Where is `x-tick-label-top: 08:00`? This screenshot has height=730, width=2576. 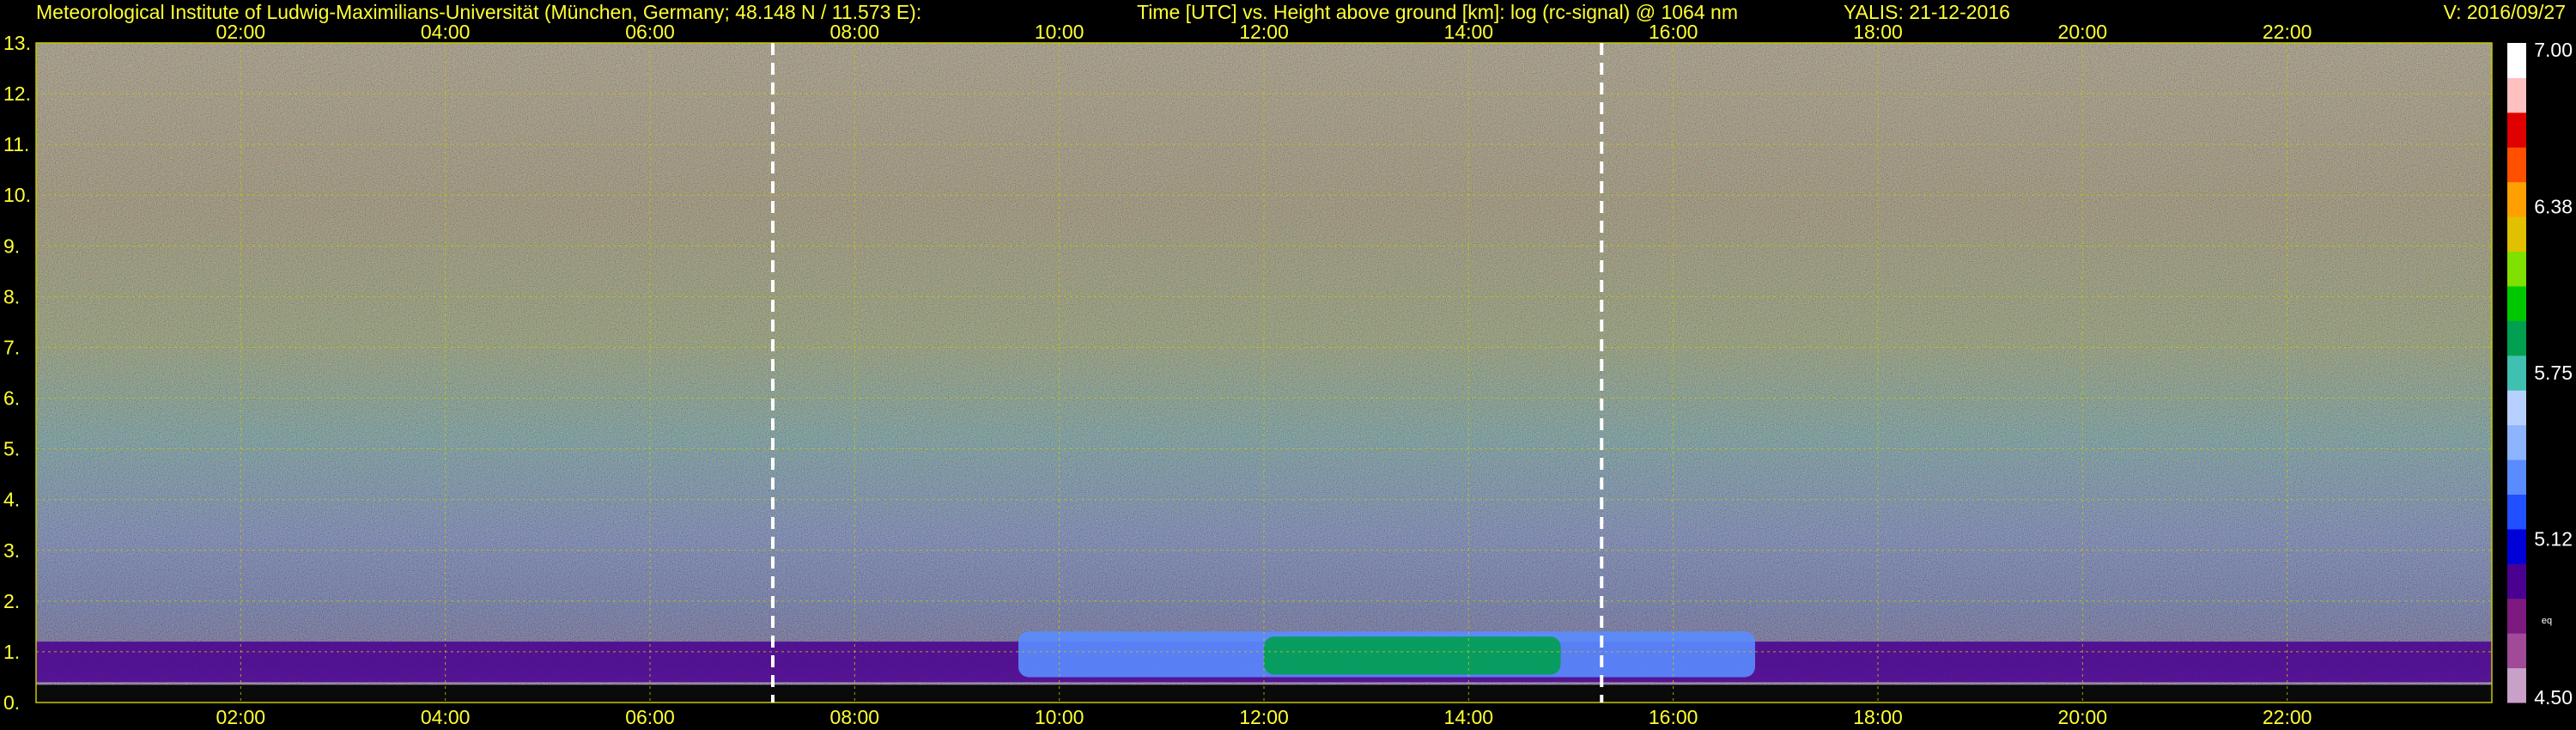 x-tick-label-top: 08:00 is located at coordinates (855, 32).